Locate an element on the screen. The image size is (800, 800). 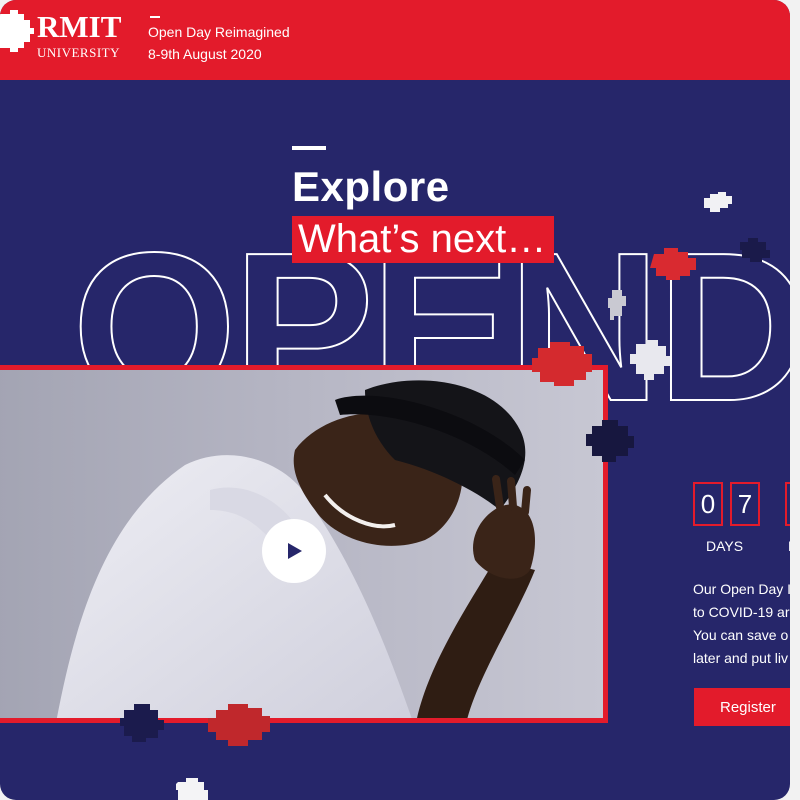
decorative-pixel-blob-red is located at coordinates (673, 264).